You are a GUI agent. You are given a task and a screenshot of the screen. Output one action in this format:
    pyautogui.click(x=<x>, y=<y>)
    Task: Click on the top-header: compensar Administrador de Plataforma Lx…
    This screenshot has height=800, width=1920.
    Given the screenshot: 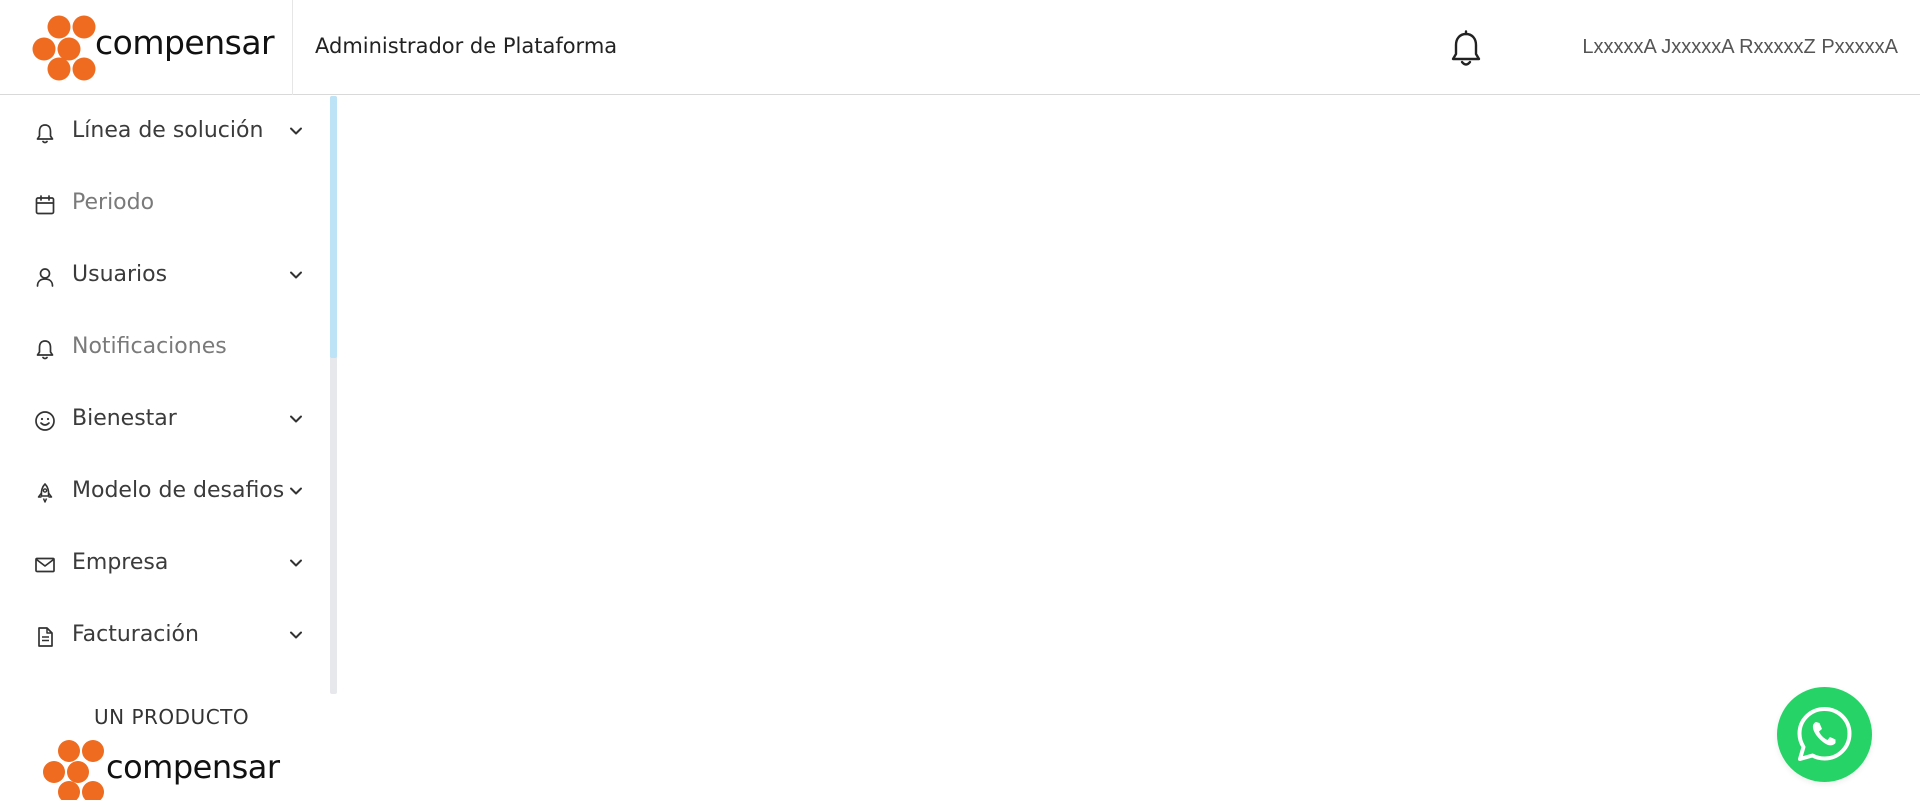 What is the action you would take?
    pyautogui.click(x=960, y=47)
    